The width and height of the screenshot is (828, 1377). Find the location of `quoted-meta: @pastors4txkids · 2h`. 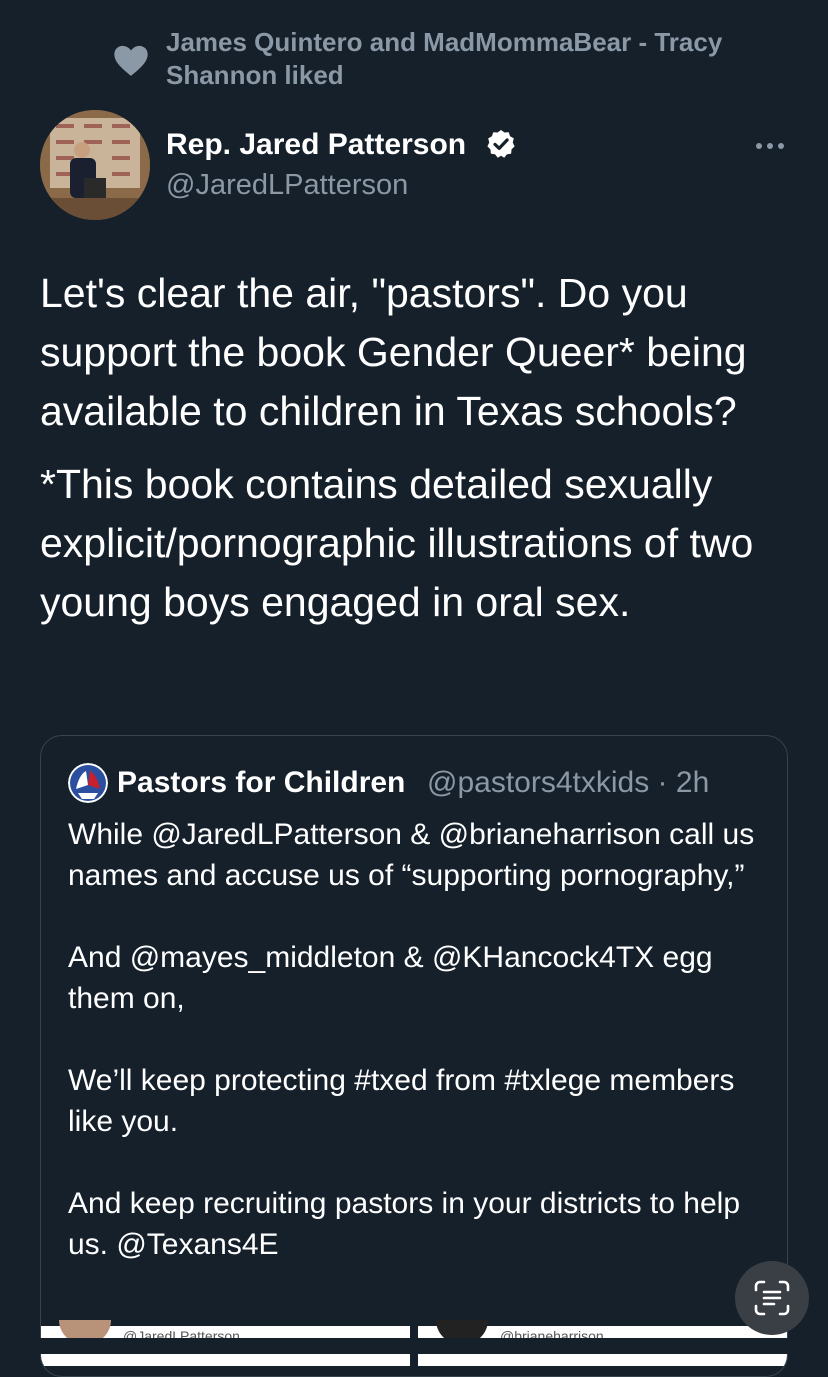

quoted-meta: @pastors4txkids · 2h is located at coordinates (568, 783).